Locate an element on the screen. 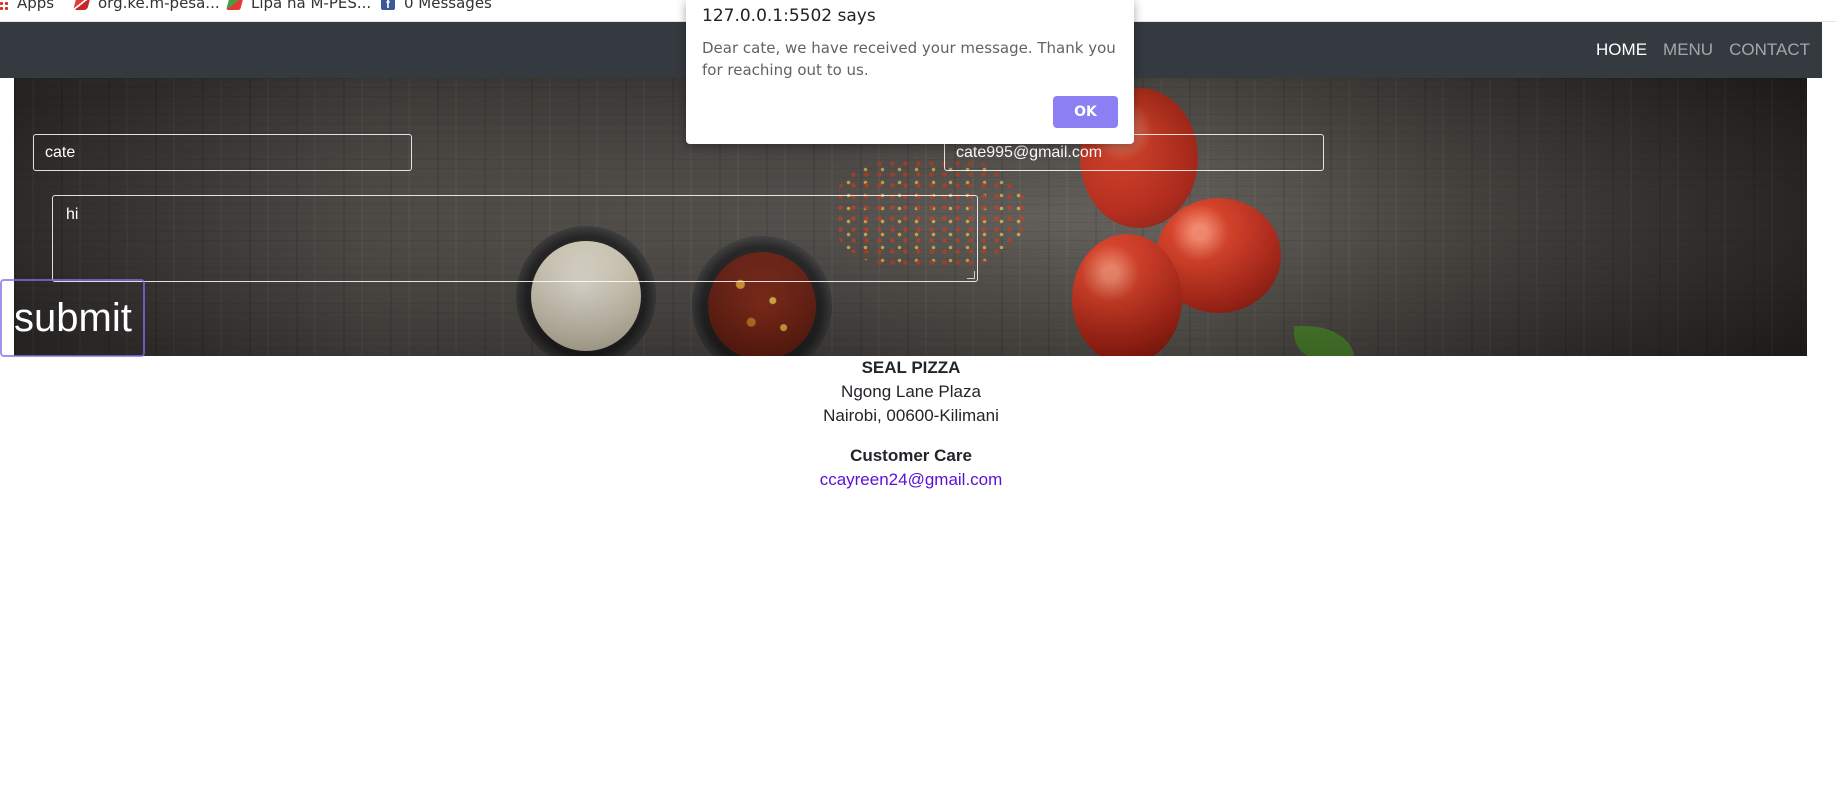  customer-care-heading: Customer Care is located at coordinates (911, 455).